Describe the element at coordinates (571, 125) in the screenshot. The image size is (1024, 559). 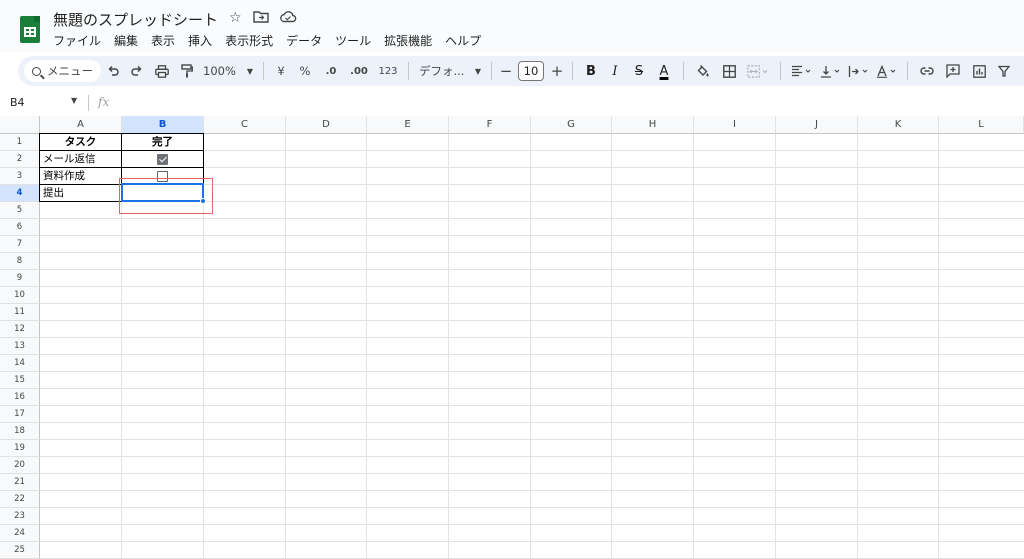
I see `column-header-g: G` at that location.